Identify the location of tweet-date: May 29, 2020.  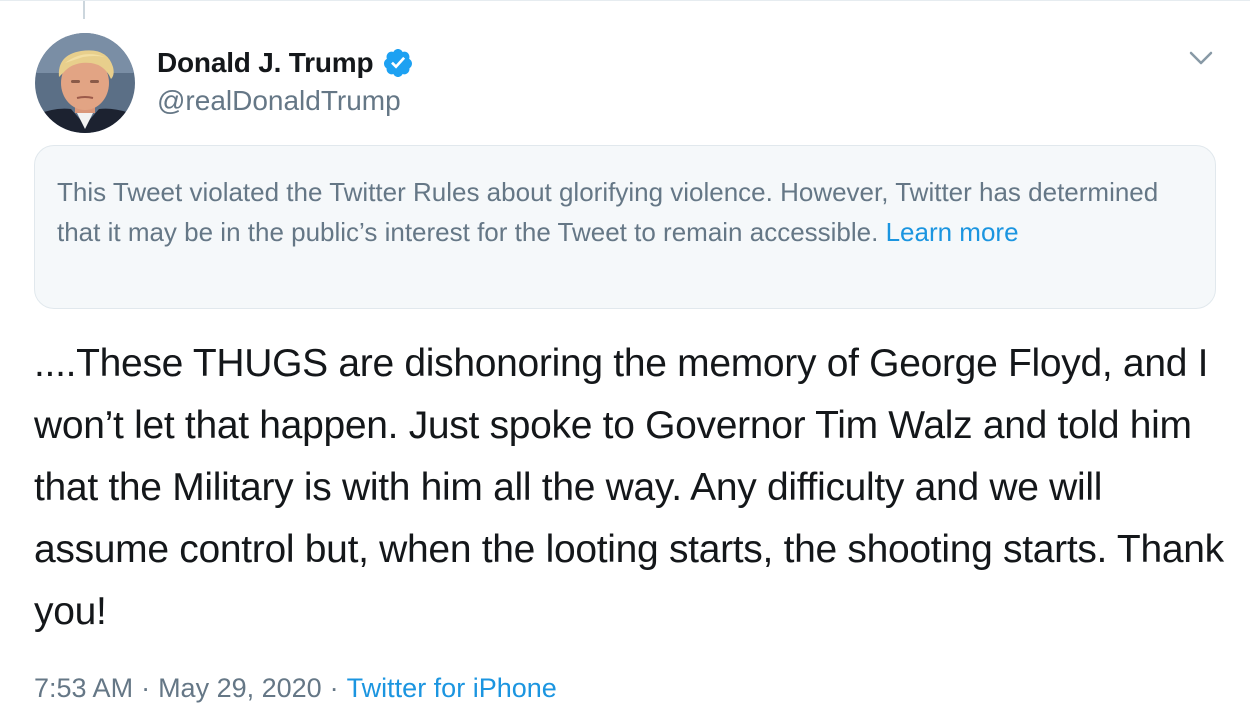
(240, 688).